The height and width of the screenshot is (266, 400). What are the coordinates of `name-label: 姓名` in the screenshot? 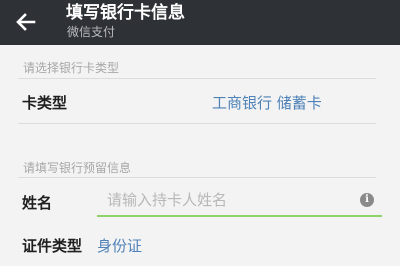 It's located at (37, 203).